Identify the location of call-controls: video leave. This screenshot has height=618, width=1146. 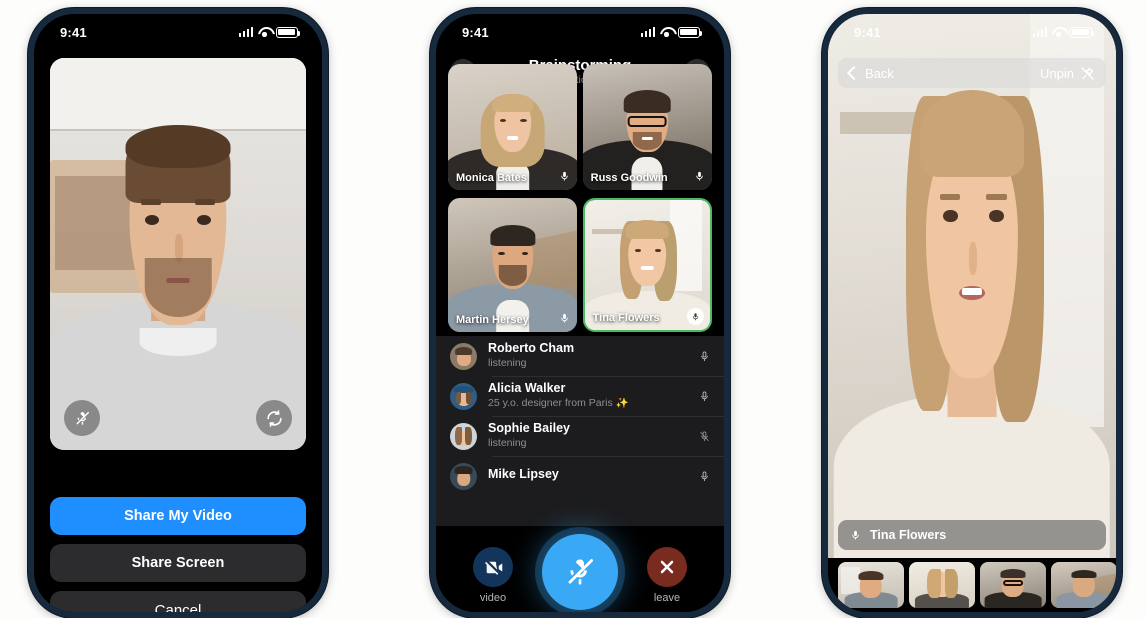
(580, 569).